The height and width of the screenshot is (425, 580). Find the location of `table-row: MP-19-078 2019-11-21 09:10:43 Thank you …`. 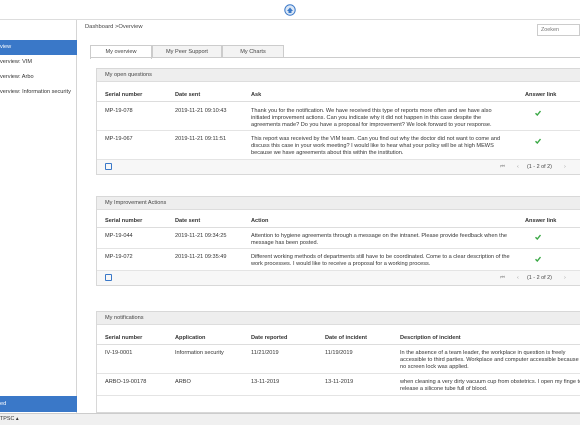

table-row: MP-19-078 2019-11-21 09:10:43 Thank you … is located at coordinates (338, 116).